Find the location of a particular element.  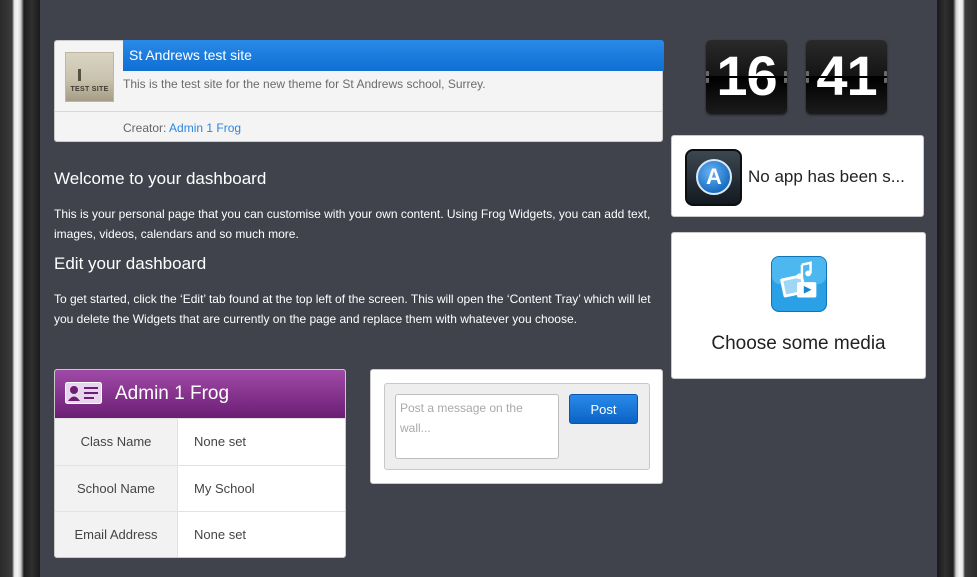

device-frame-left is located at coordinates (20, 288).